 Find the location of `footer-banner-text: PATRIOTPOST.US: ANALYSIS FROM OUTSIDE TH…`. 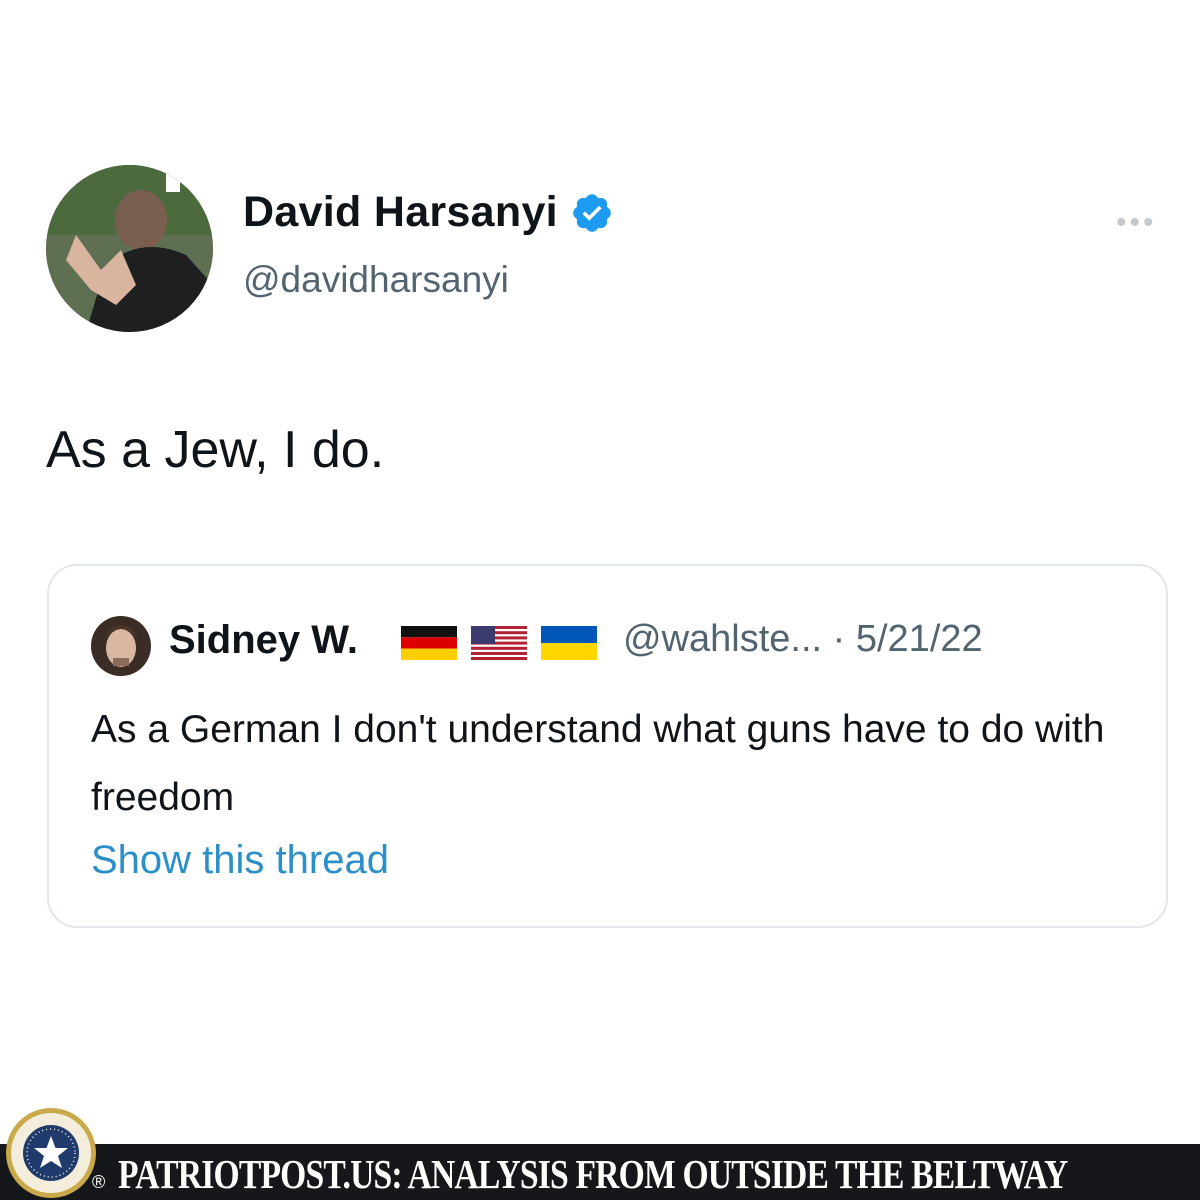

footer-banner-text: PATRIOTPOST.US: ANALYSIS FROM OUTSIDE TH… is located at coordinates (593, 1174).